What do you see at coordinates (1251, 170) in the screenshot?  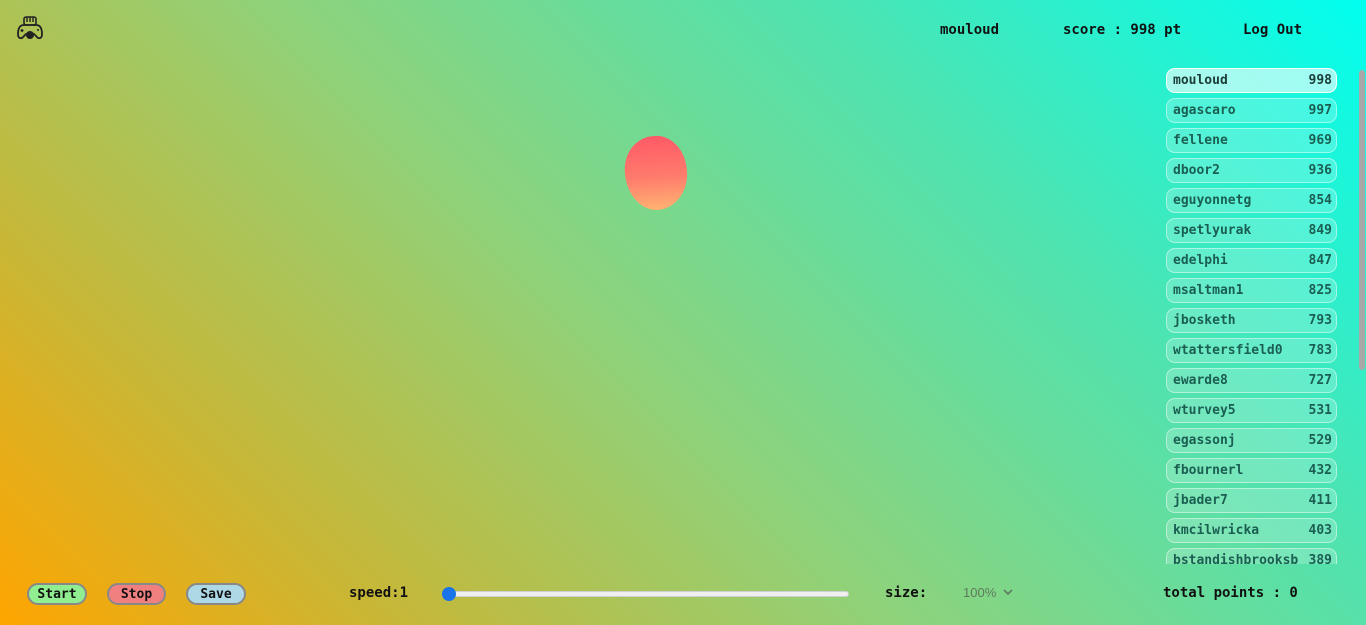 I see `leaderboard-row: dboor2 936` at bounding box center [1251, 170].